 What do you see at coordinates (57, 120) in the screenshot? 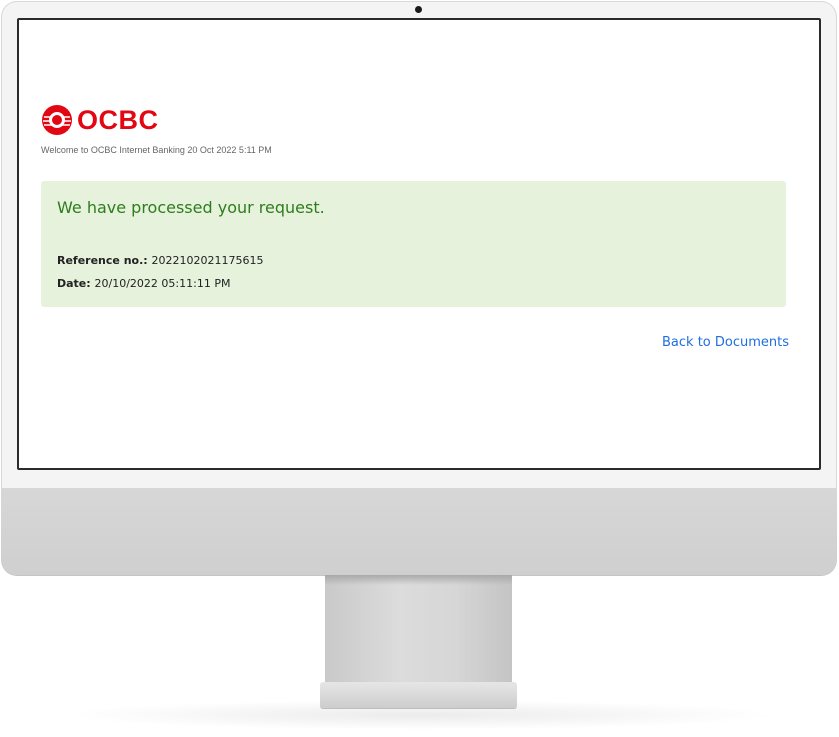
I see `ocbc-logo-icon` at bounding box center [57, 120].